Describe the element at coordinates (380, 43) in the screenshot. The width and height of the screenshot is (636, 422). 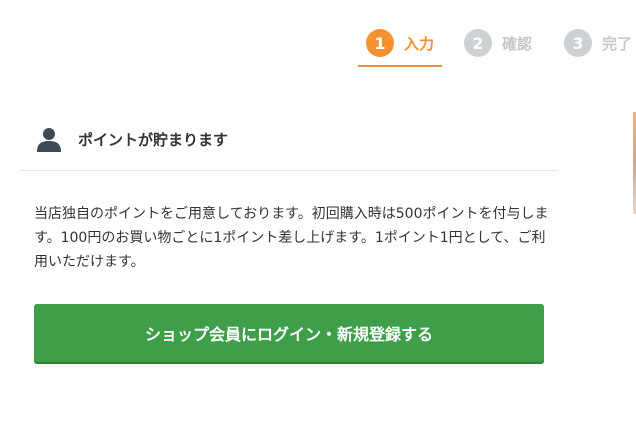
I see `step-number: 1` at that location.